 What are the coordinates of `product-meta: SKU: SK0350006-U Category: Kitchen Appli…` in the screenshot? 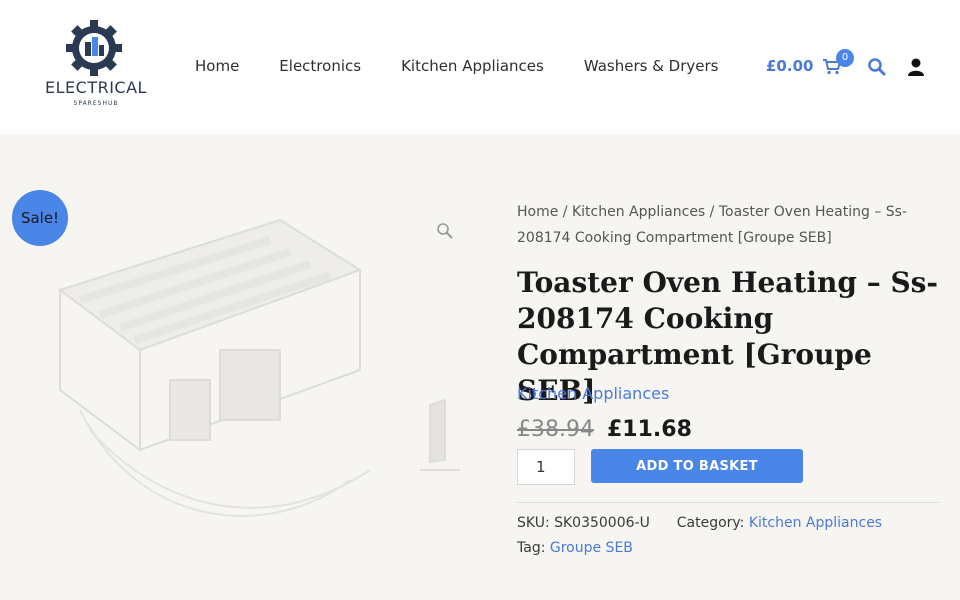 It's located at (699, 523).